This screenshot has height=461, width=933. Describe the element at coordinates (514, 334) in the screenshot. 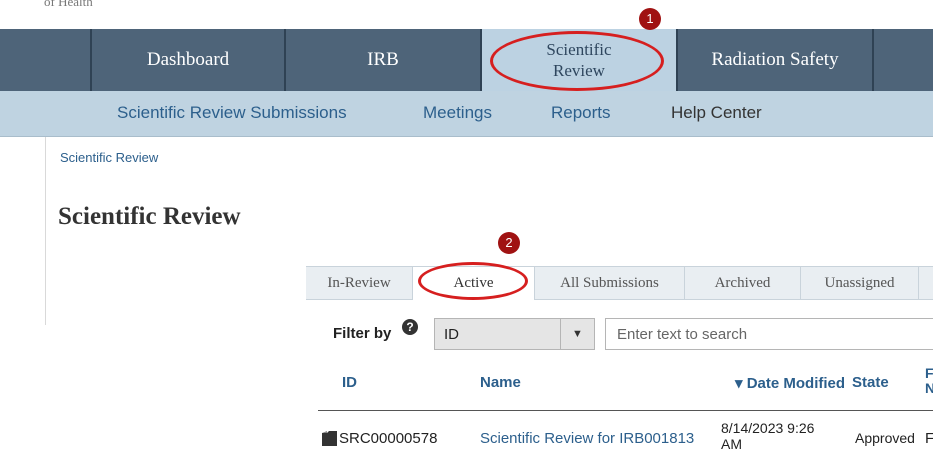

I see `filter-field-select: ID ▼` at that location.